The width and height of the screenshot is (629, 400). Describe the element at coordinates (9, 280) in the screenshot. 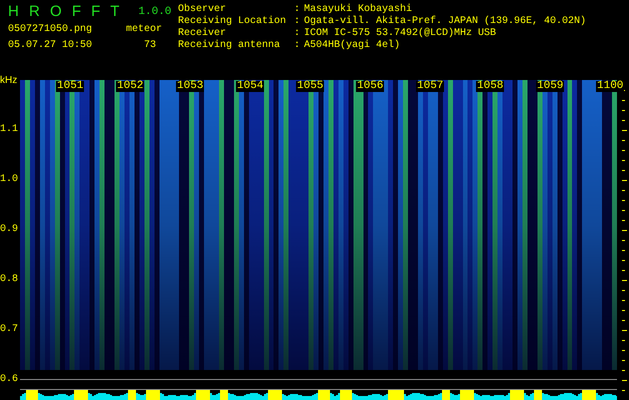

I see `axis-label: 0.8` at that location.